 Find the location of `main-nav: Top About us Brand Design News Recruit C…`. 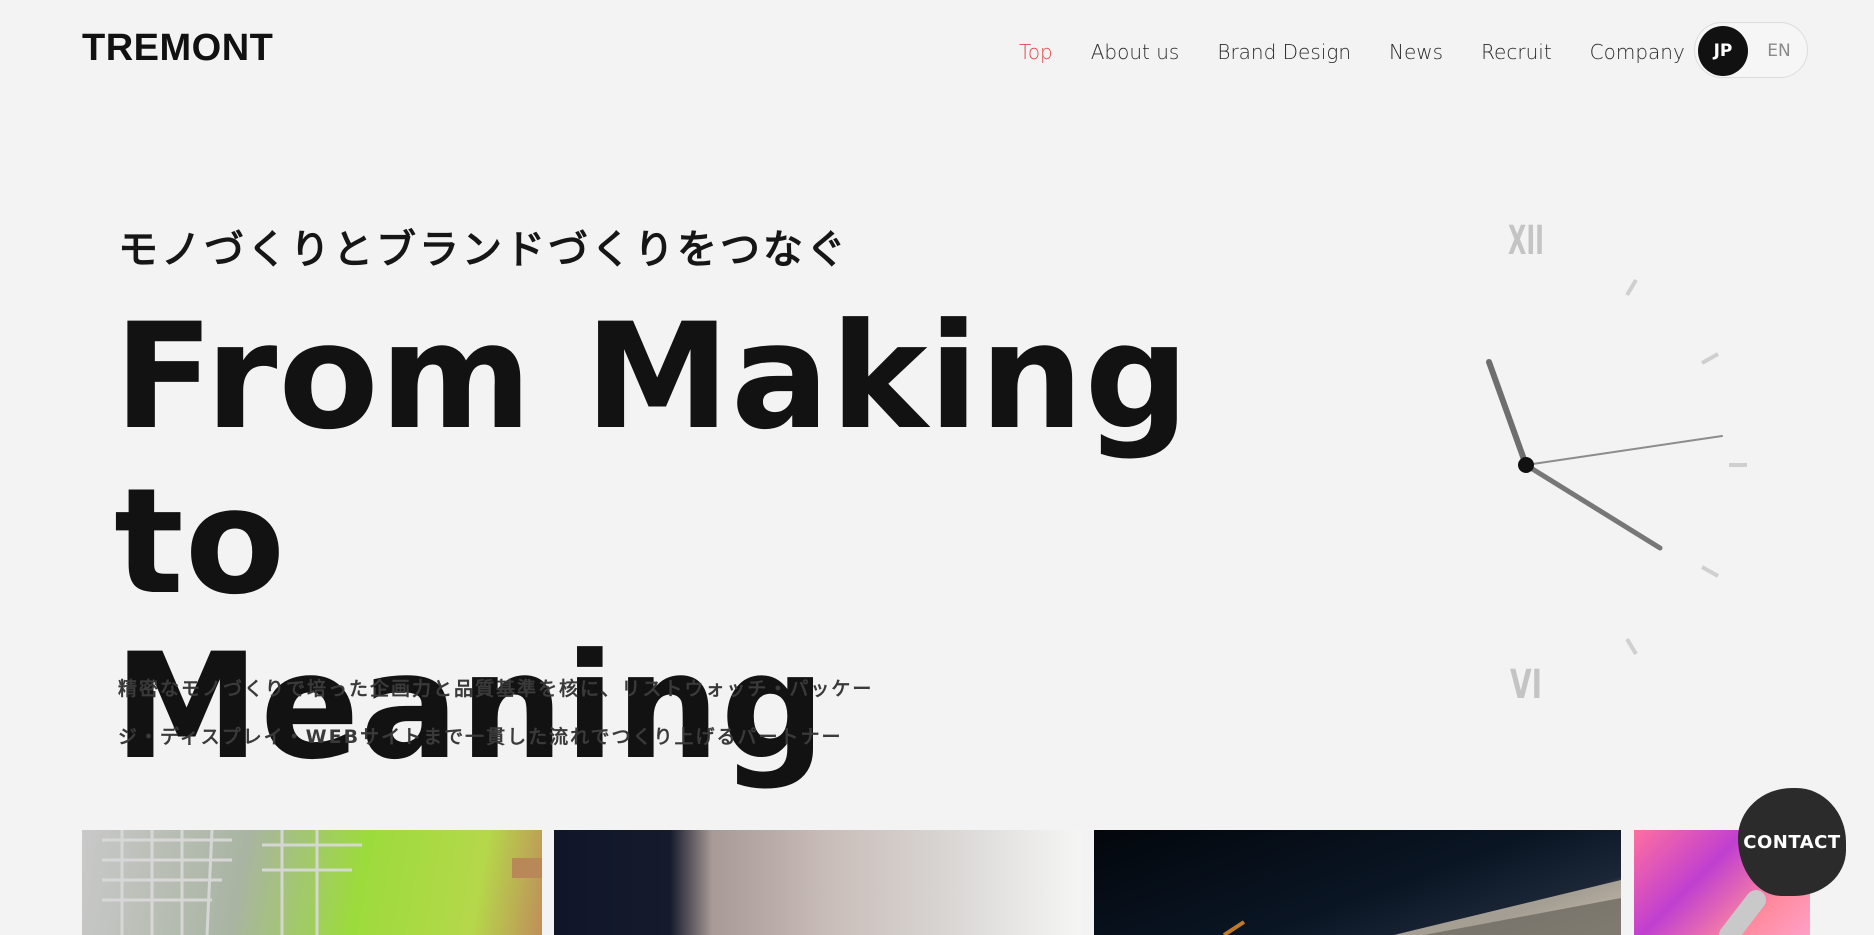

main-nav: Top About us Brand Design News Recruit C… is located at coordinates (1352, 52).